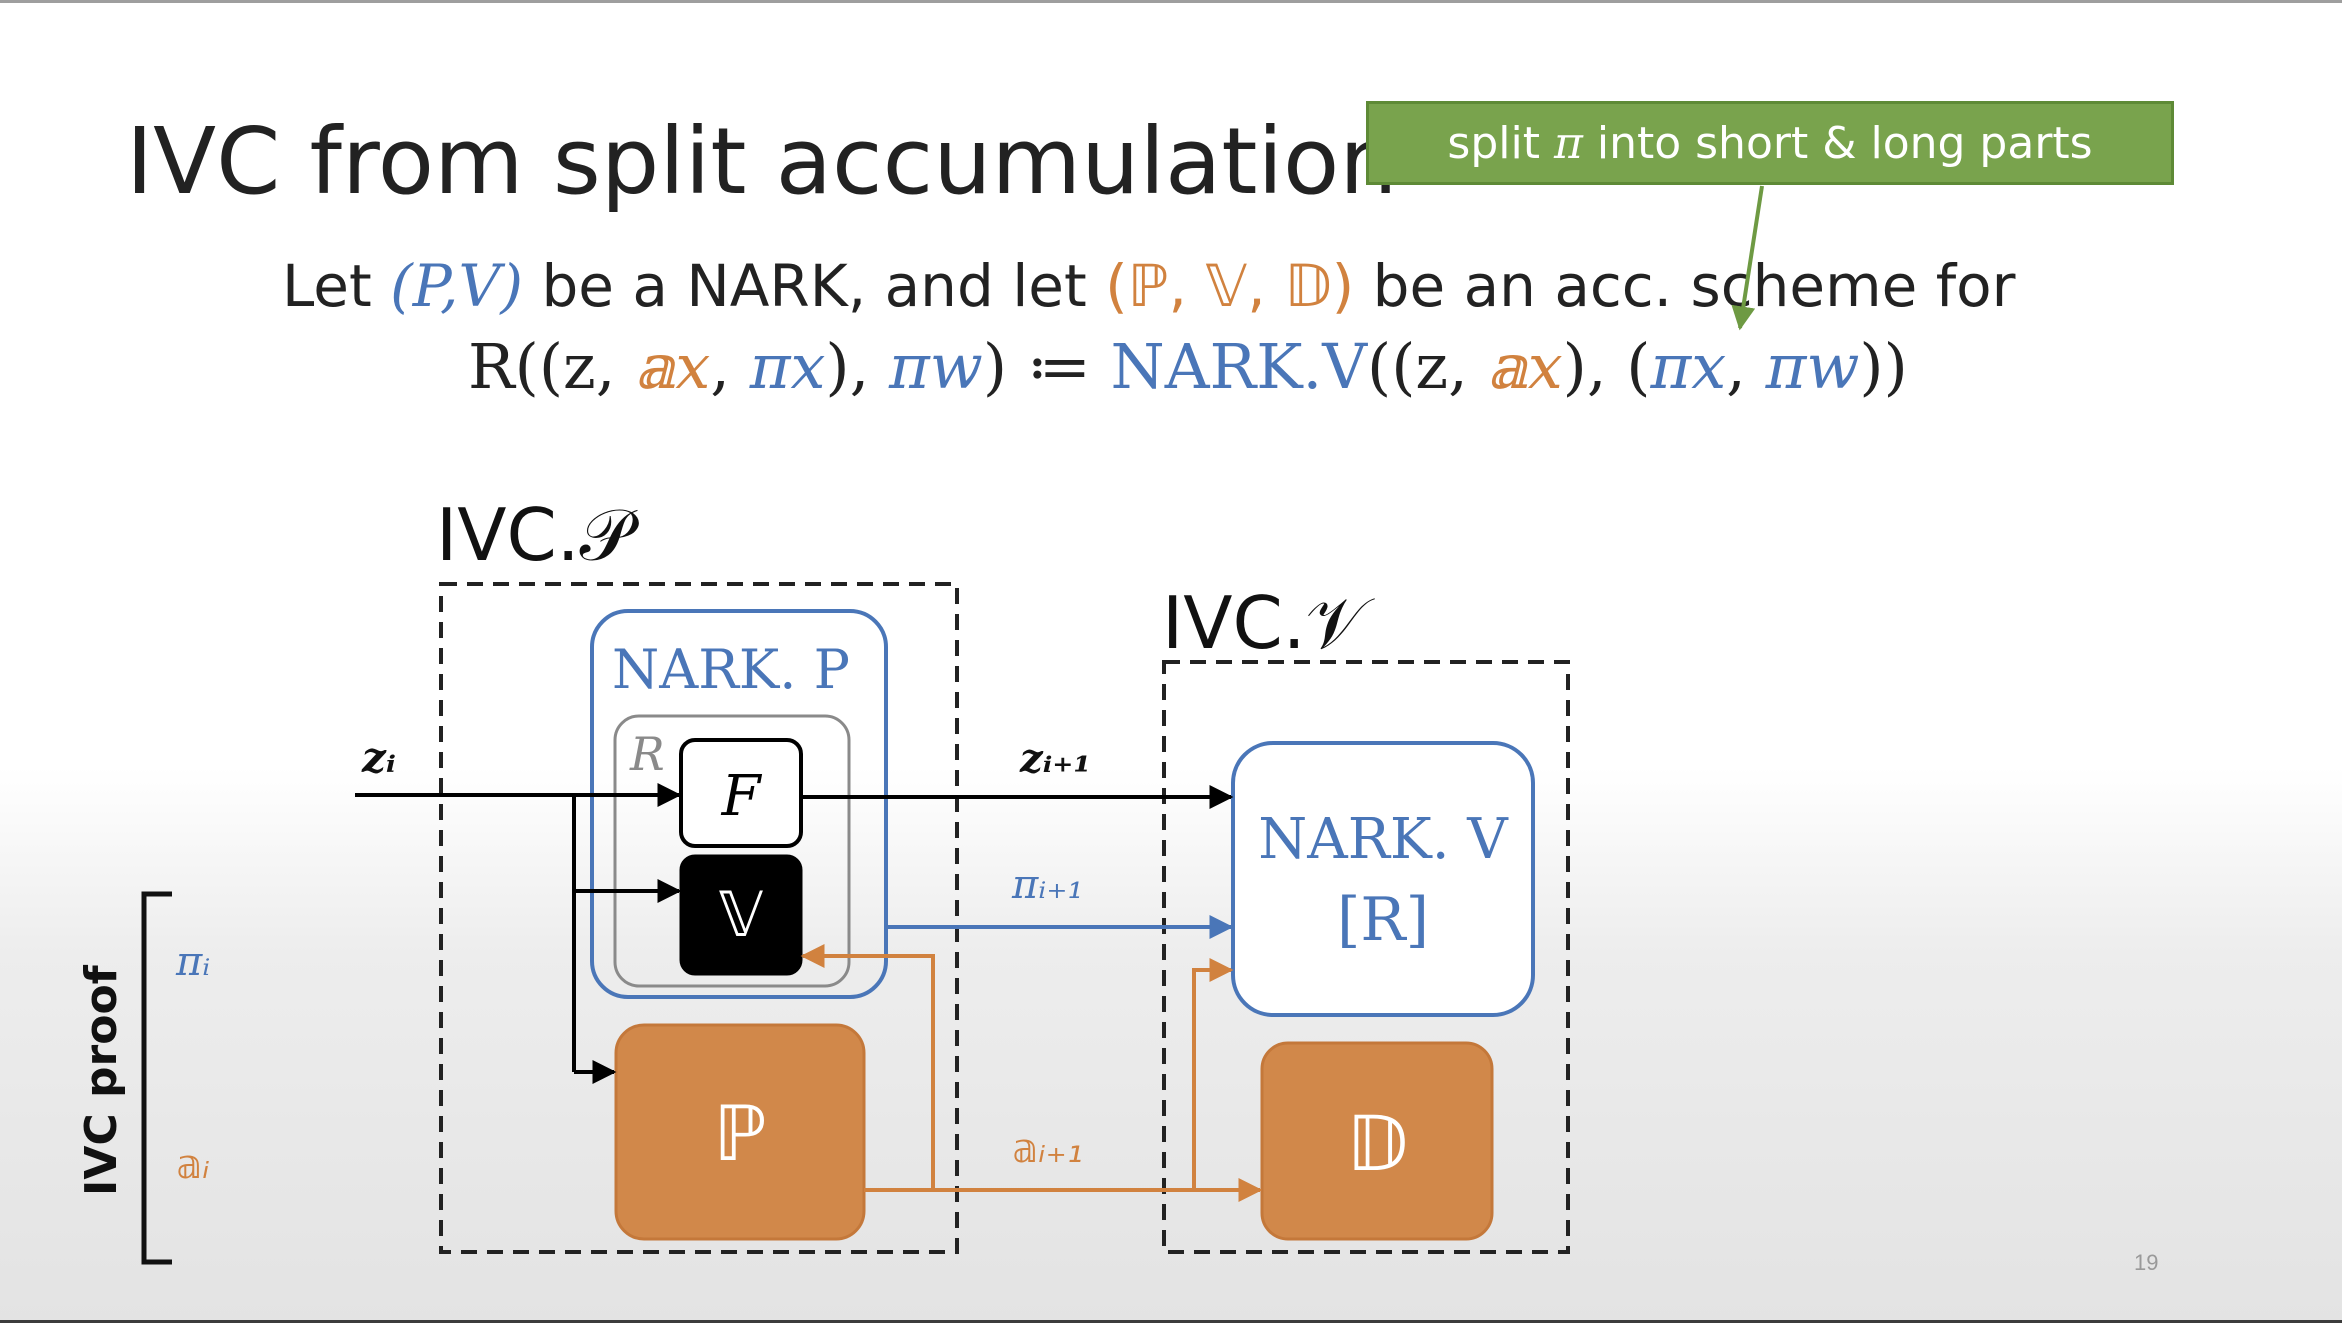  I want to click on ivc-p-label: IVC.𝒫, so click(538, 535).